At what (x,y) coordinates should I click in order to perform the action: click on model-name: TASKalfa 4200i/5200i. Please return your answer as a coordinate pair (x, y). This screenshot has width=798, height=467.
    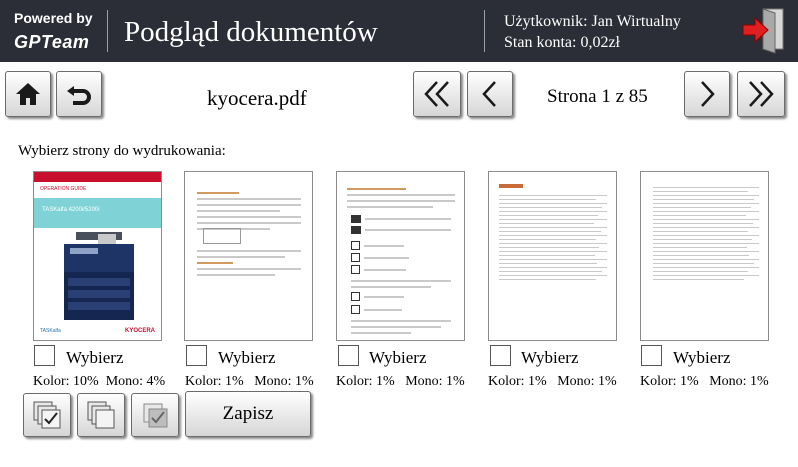
    Looking at the image, I should click on (71, 210).